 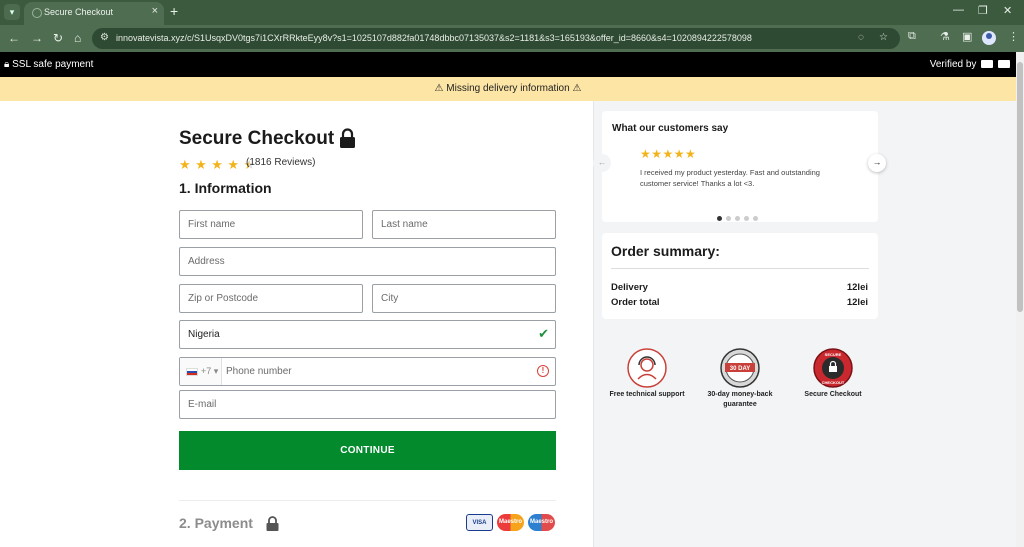 I want to click on section-information-title: 1. Information, so click(x=225, y=188).